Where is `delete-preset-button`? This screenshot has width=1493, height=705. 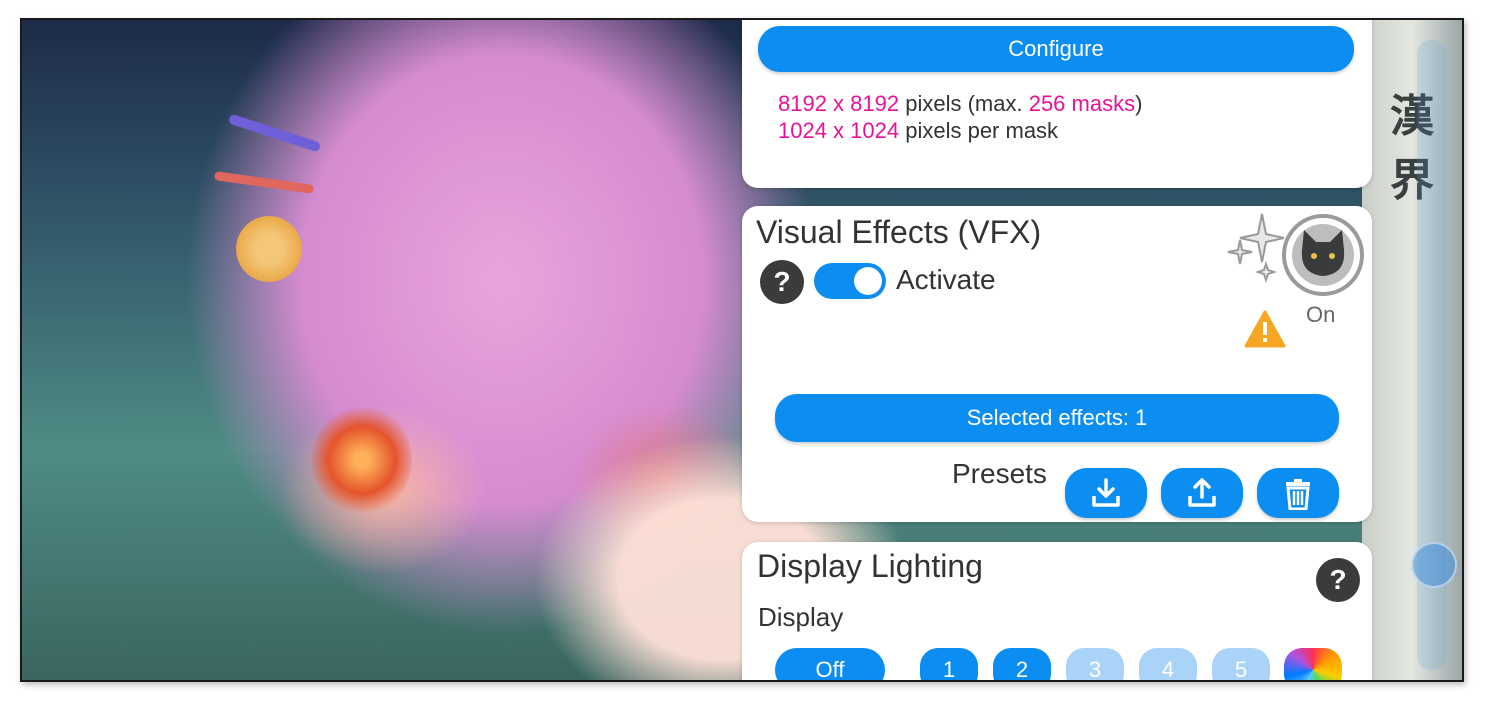
delete-preset-button is located at coordinates (1298, 493).